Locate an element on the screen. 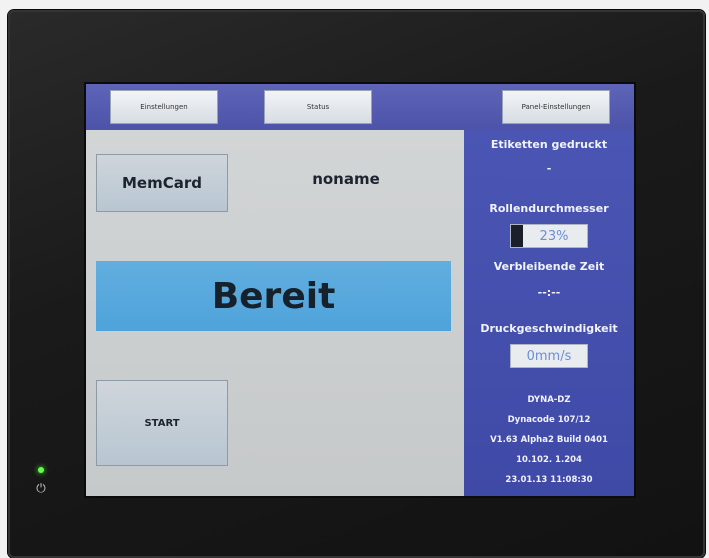 The image size is (709, 558). remaining-time-label: Verbleibende Zeit is located at coordinates (549, 266).